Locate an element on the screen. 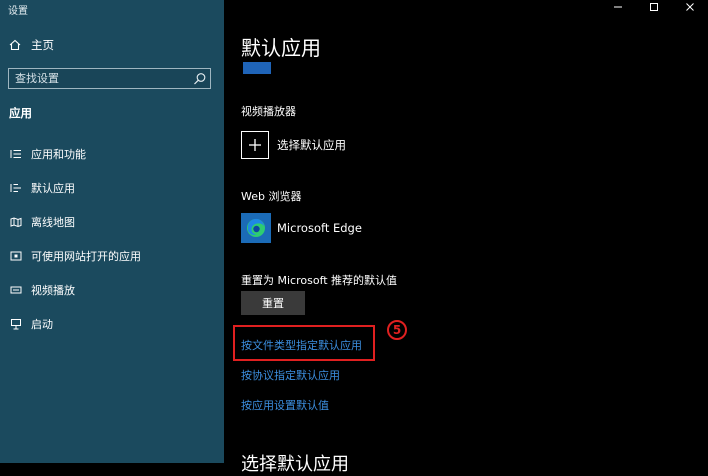 Image resolution: width=708 pixels, height=476 pixels. nav-home: 主页 is located at coordinates (31, 45).